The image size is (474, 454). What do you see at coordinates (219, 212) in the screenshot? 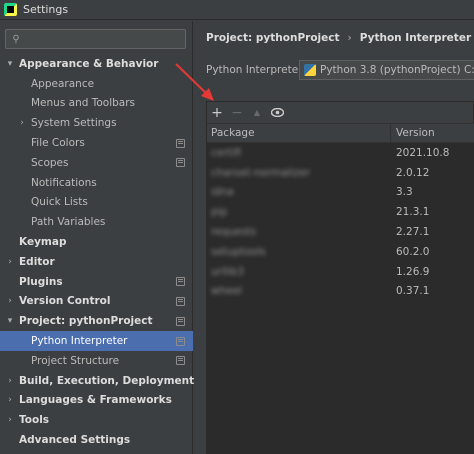
I see `package-name: pip` at bounding box center [219, 212].